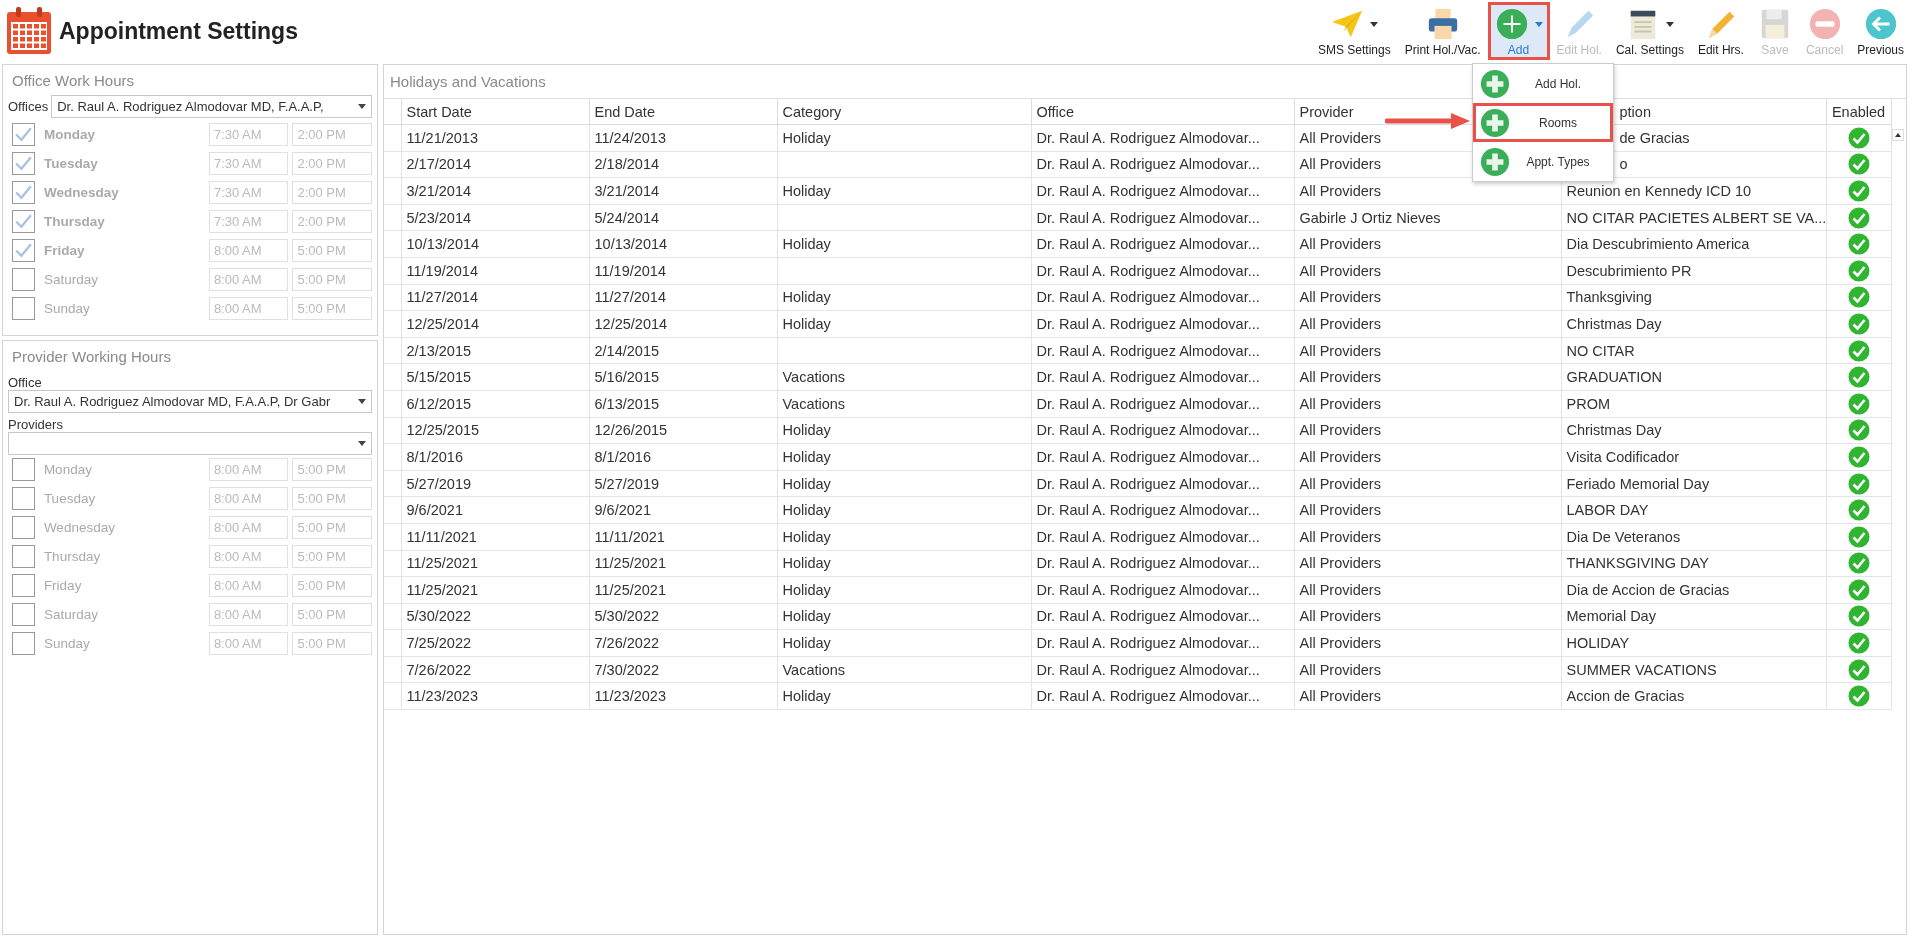  Describe the element at coordinates (1897, 134) in the screenshot. I see `scroll-up-icon` at that location.